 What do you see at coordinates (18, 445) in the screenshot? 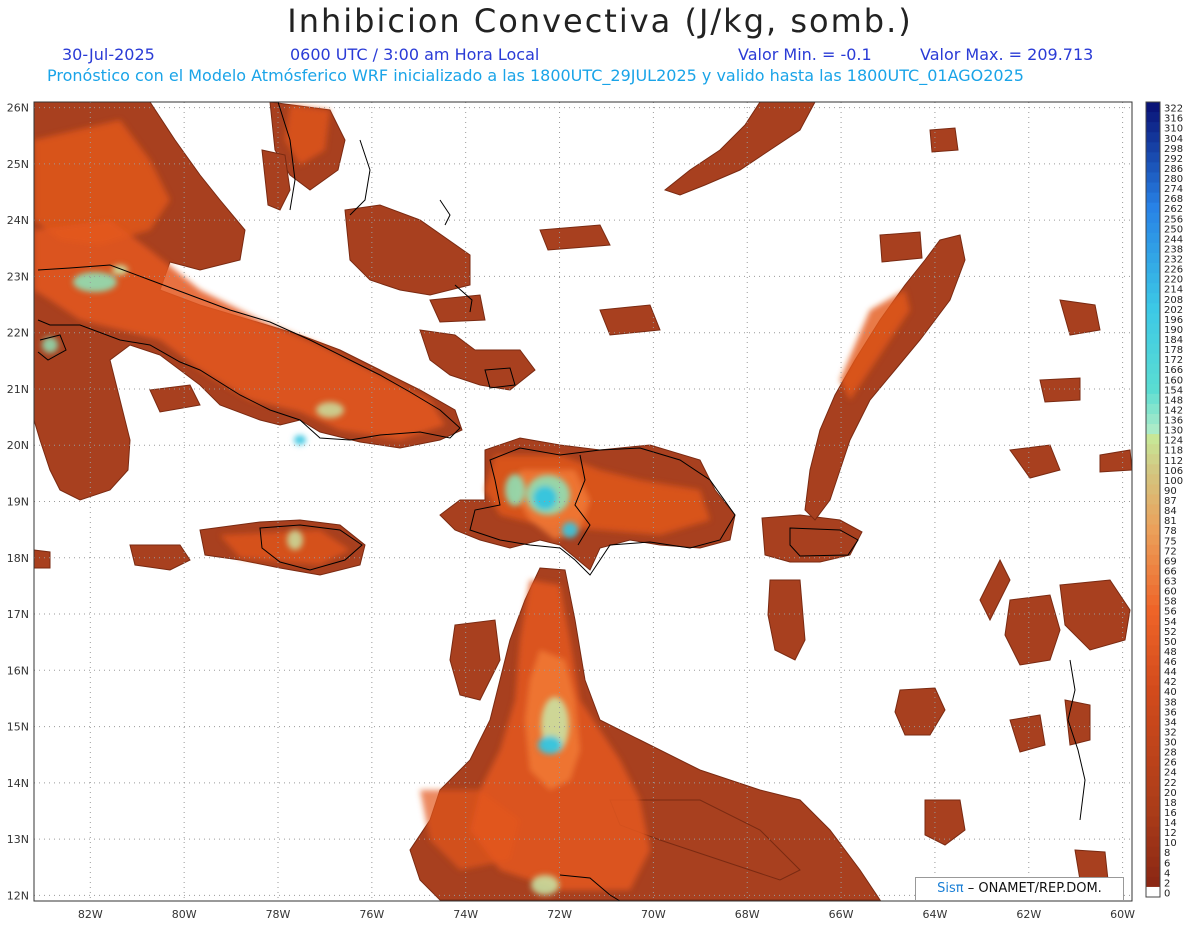
I see `lat-tick-label: 20N` at bounding box center [18, 445].